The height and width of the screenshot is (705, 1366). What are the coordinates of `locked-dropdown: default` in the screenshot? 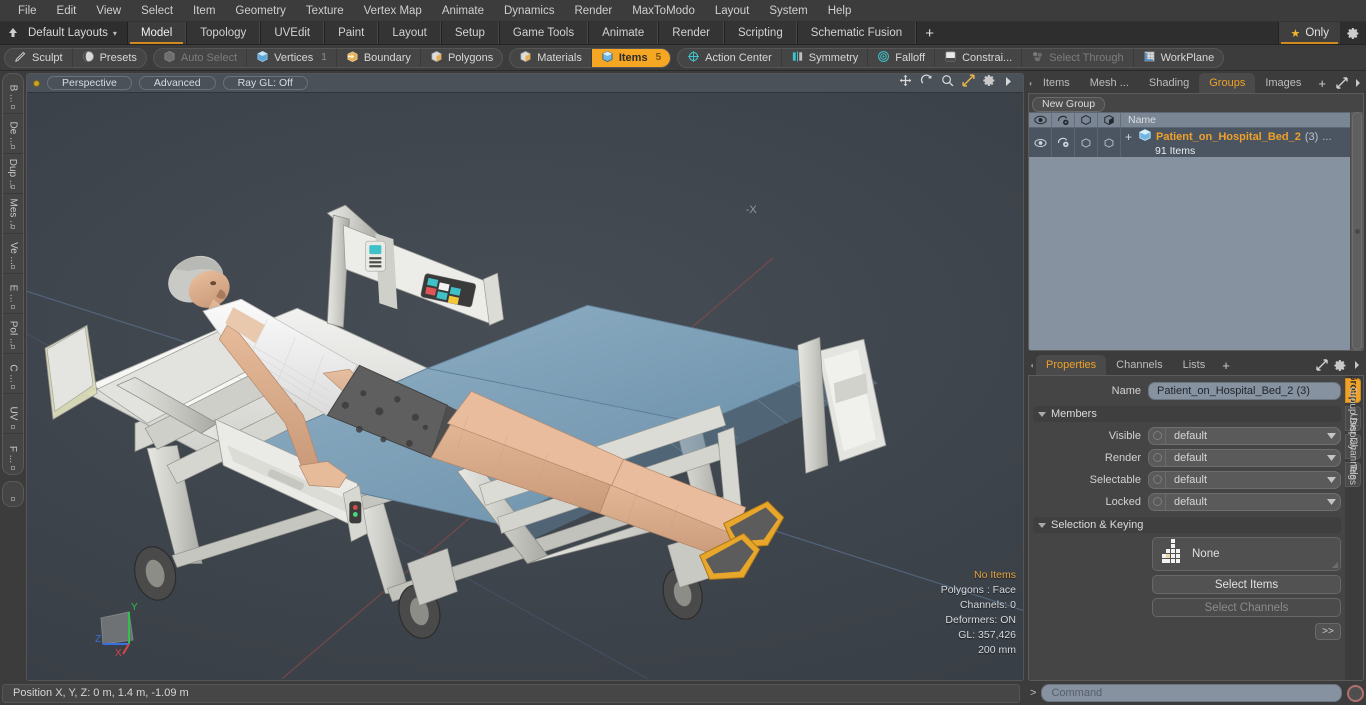 It's located at (1244, 501).